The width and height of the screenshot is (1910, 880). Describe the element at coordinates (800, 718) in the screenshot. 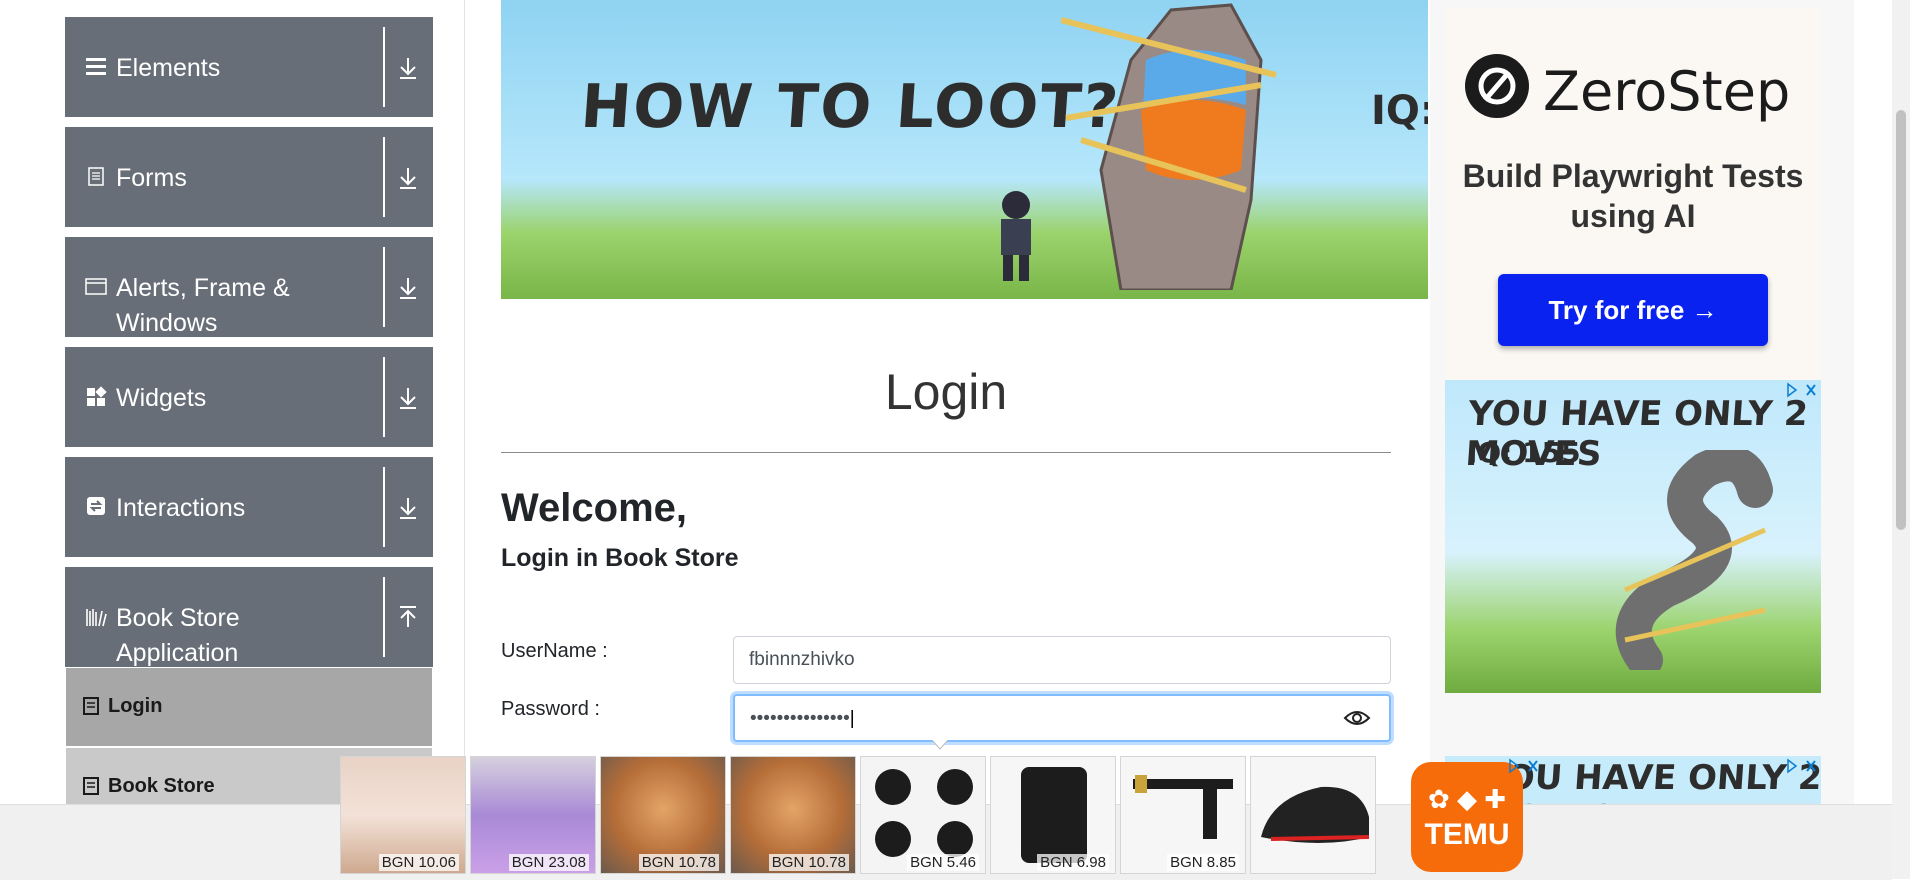

I see `password-value: •••••••••••••••` at that location.